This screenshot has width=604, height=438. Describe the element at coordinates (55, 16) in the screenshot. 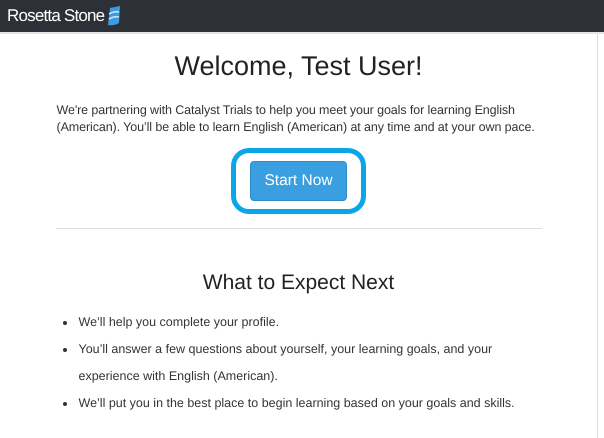

I see `logo-text: Rosetta Stone` at that location.